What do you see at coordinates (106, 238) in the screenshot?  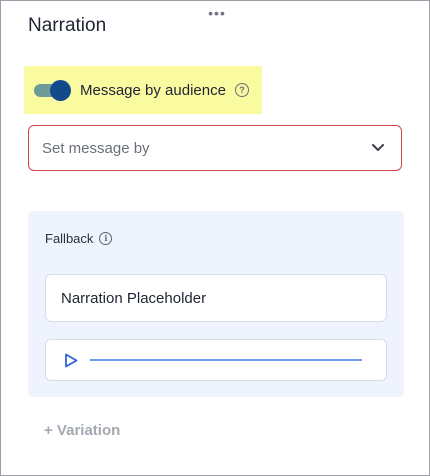 I see `info-icon: i` at bounding box center [106, 238].